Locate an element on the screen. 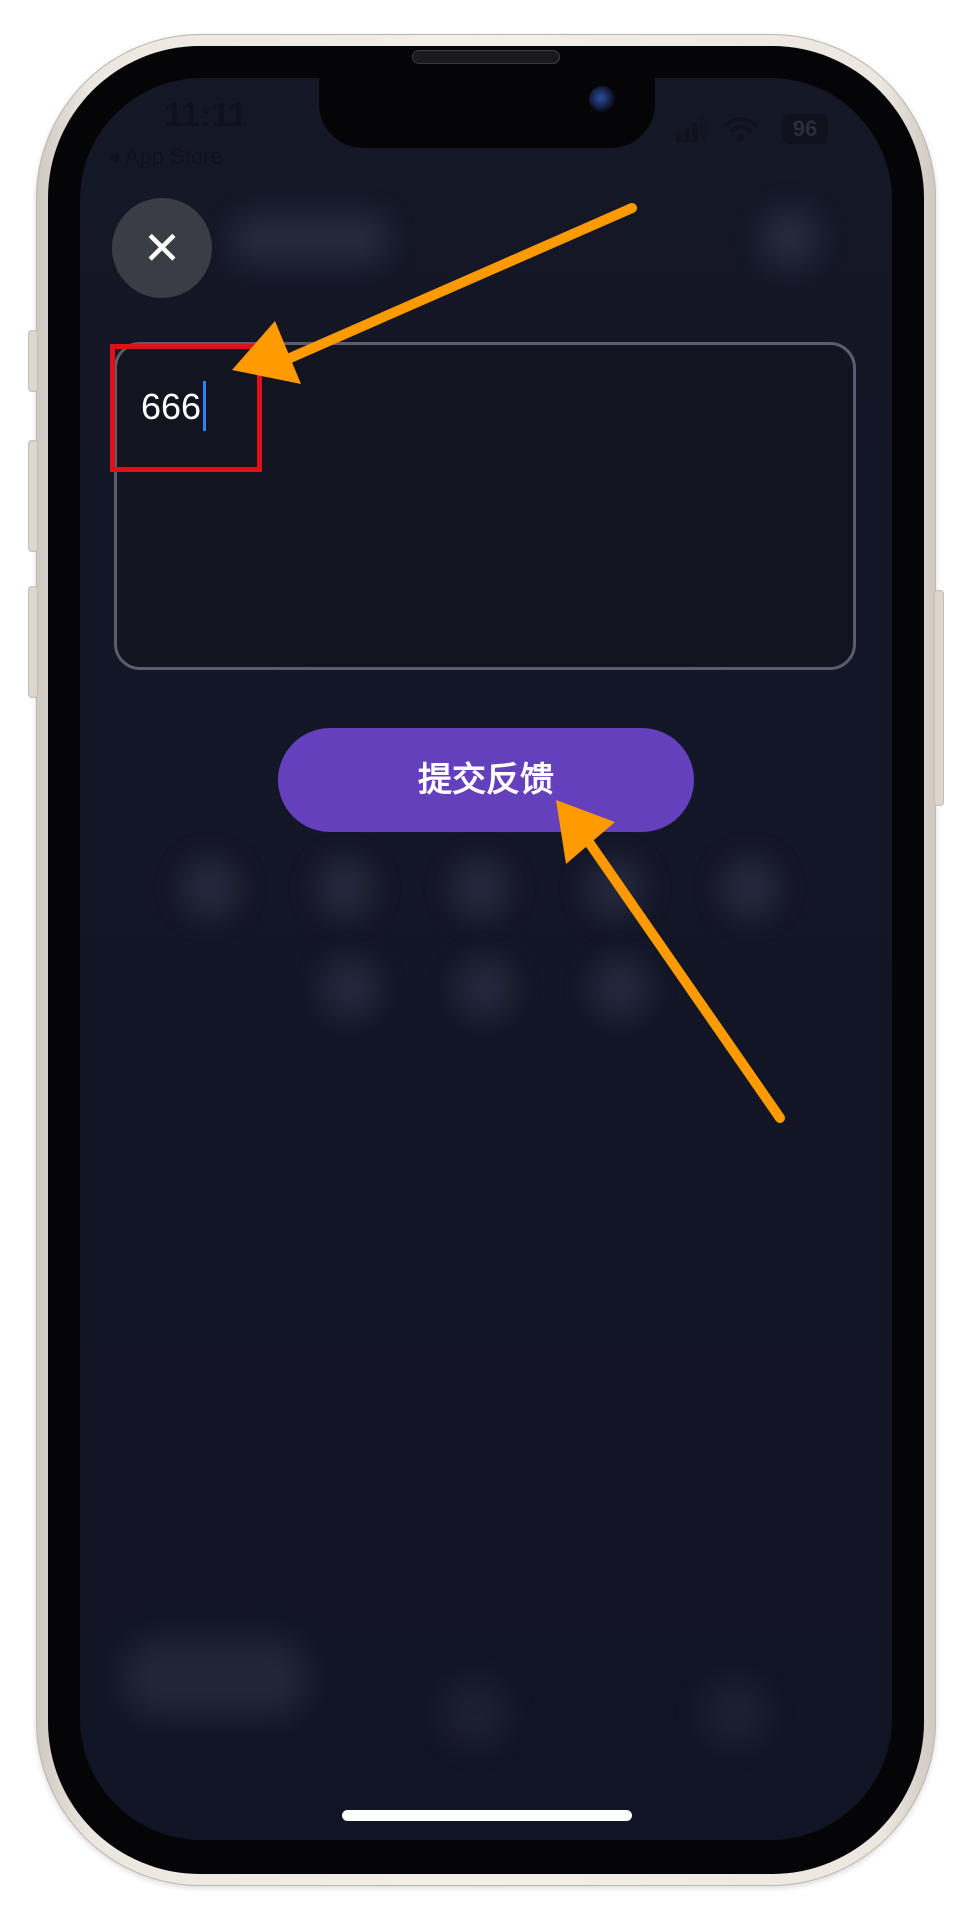  back-to-app-store: ◀ App Store is located at coordinates (165, 157).